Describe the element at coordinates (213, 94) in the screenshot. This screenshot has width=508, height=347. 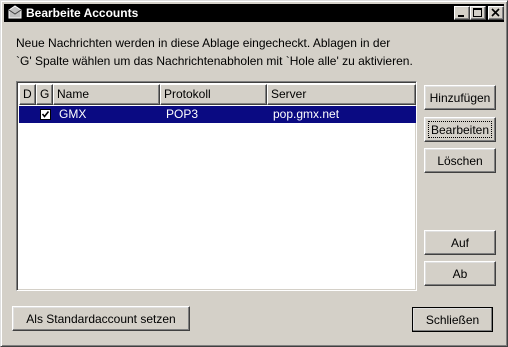
I see `column-header-protocol: Protokoll` at that location.